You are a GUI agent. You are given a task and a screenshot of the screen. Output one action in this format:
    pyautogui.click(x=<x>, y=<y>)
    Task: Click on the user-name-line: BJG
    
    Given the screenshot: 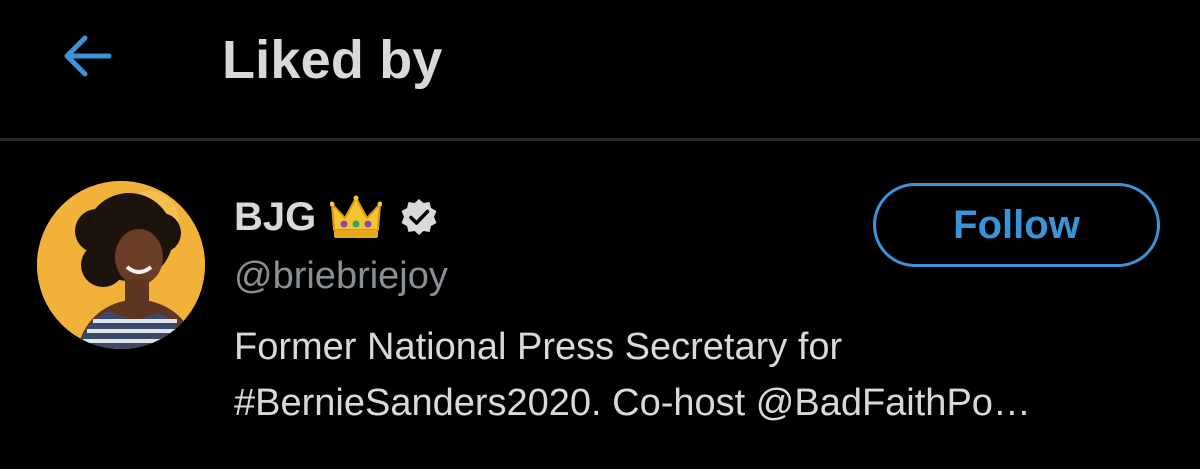 What is the action you would take?
    pyautogui.click(x=336, y=217)
    